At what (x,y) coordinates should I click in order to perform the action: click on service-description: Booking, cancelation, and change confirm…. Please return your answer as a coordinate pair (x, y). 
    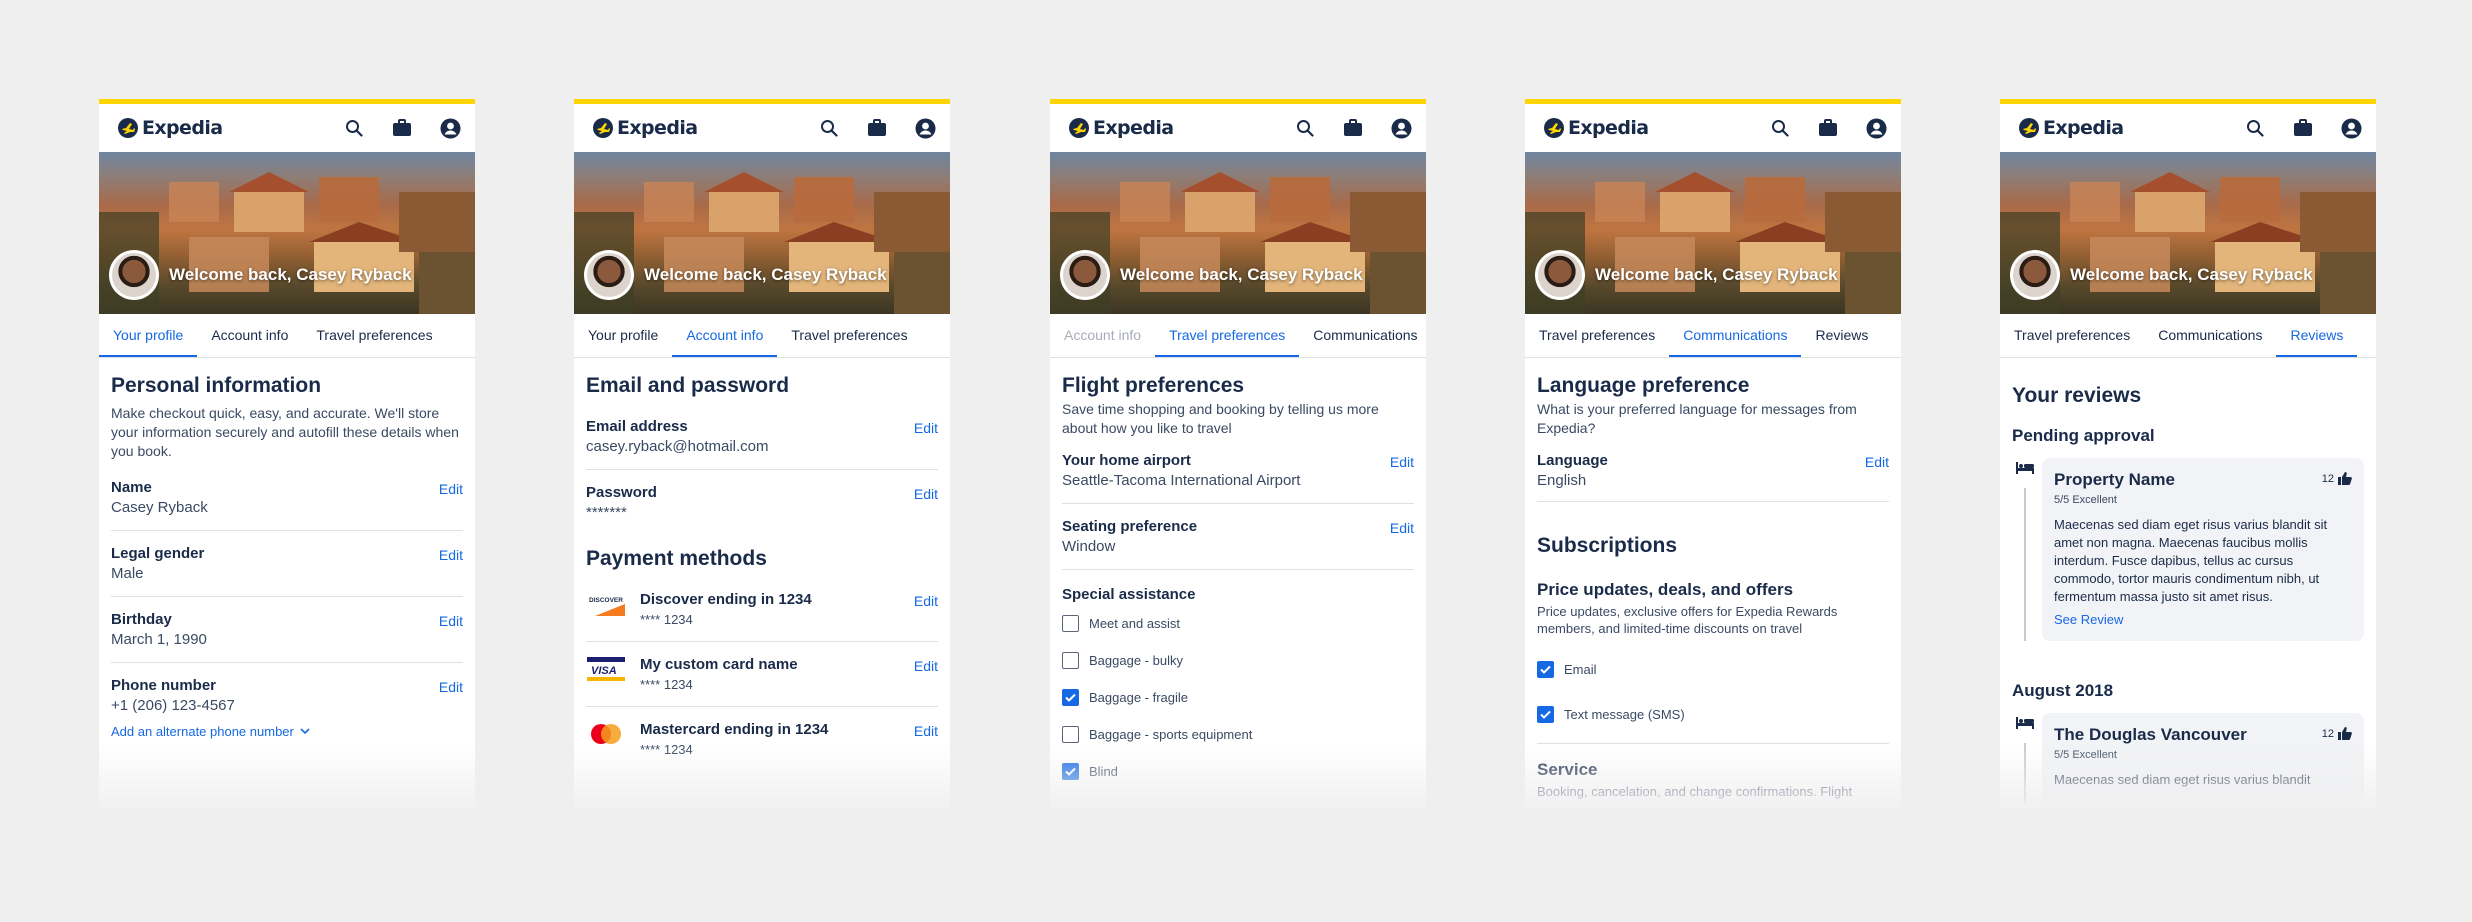
    Looking at the image, I should click on (1695, 791).